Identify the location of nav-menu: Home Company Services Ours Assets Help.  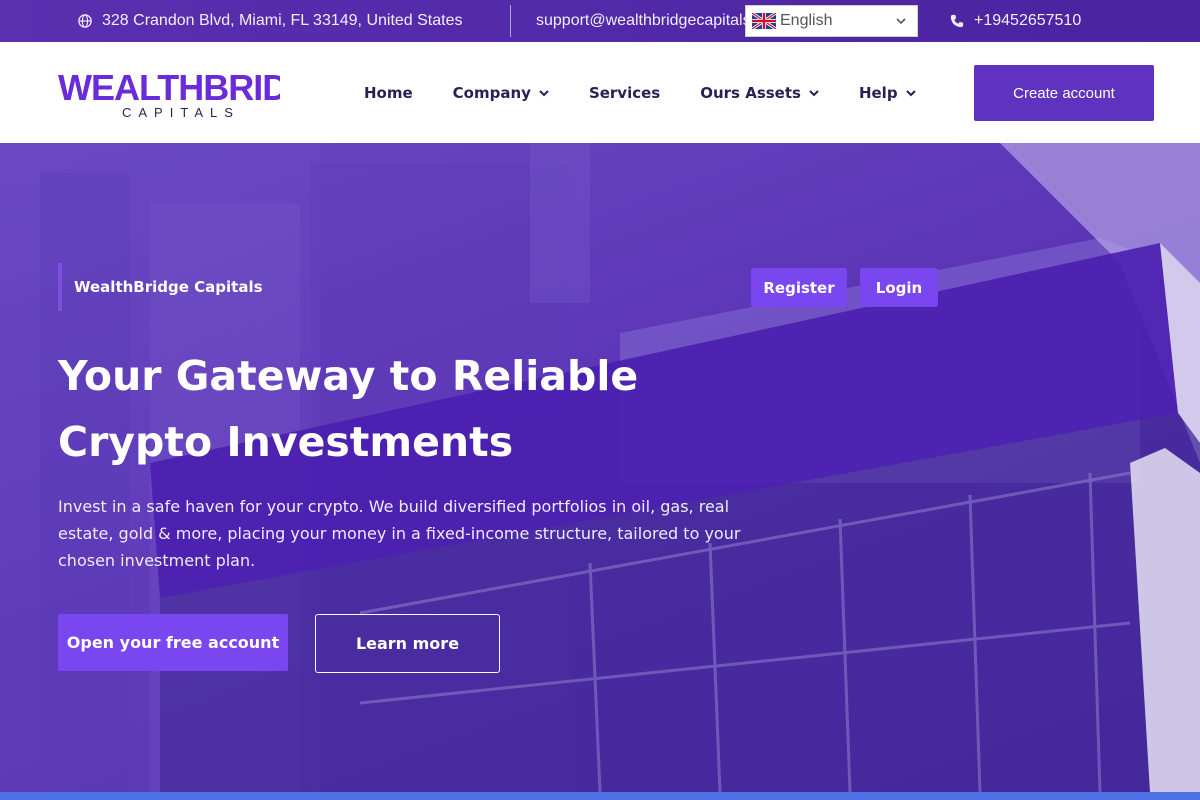
(660, 92).